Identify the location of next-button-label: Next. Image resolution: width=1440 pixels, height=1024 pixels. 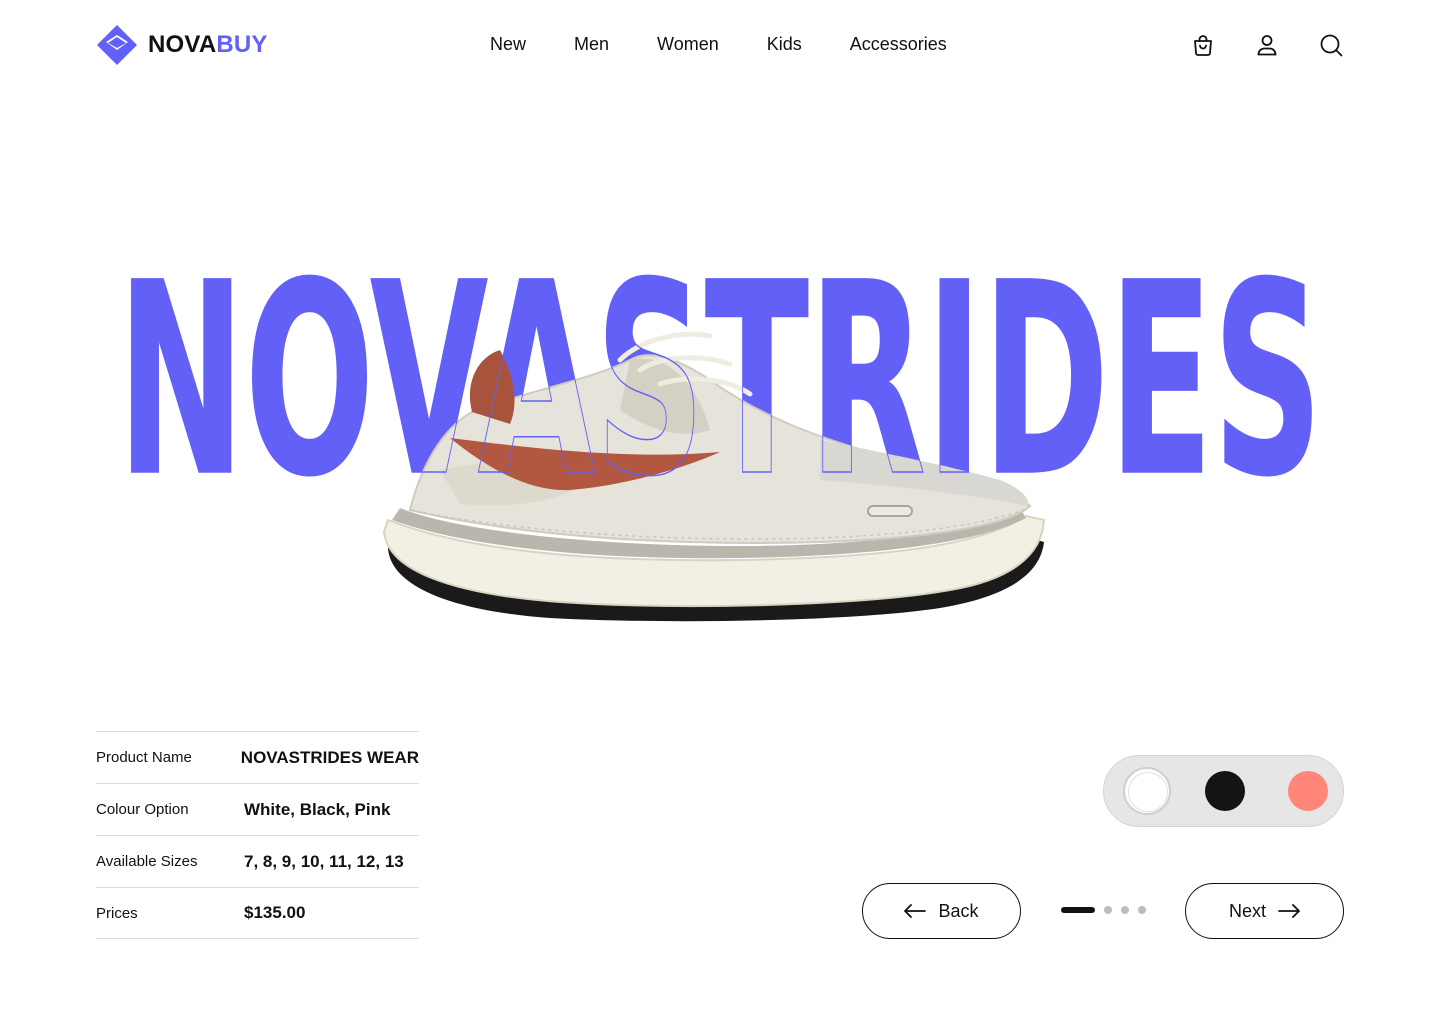
(1247, 910).